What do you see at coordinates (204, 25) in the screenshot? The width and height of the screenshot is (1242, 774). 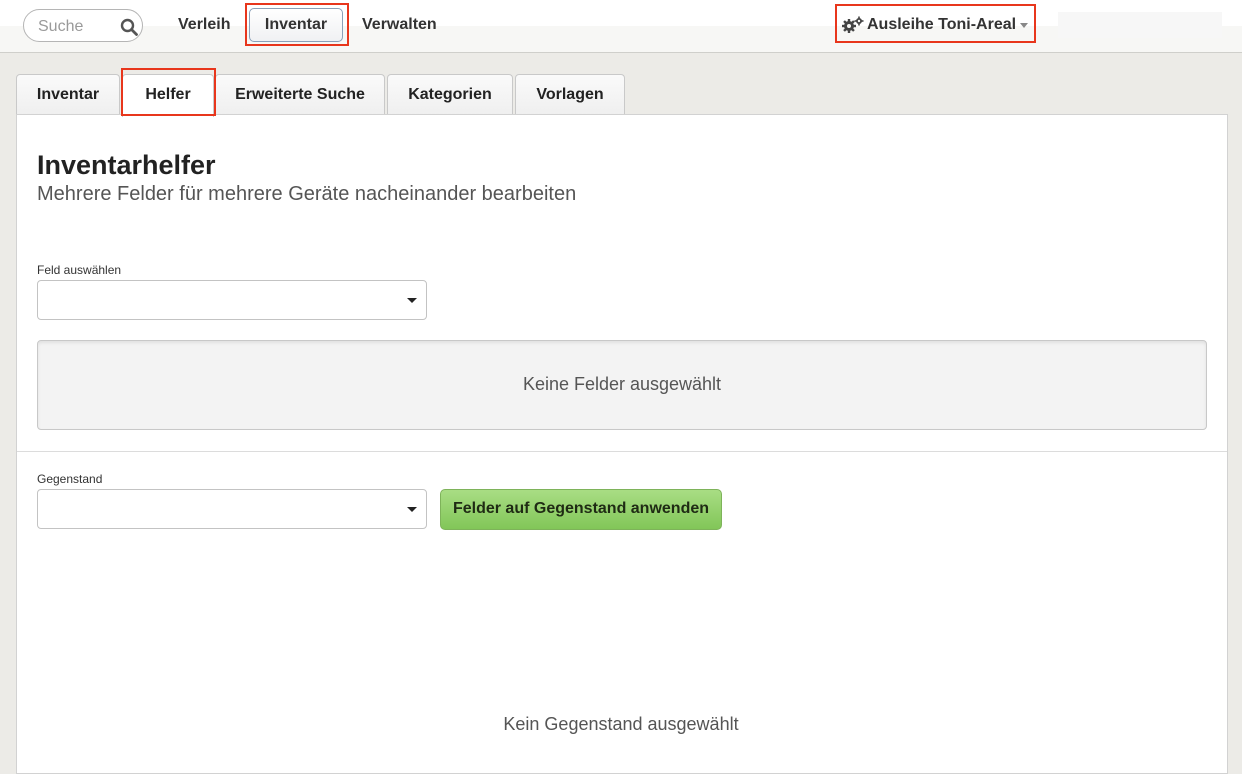 I see `nav-link-verleih: Verleih` at bounding box center [204, 25].